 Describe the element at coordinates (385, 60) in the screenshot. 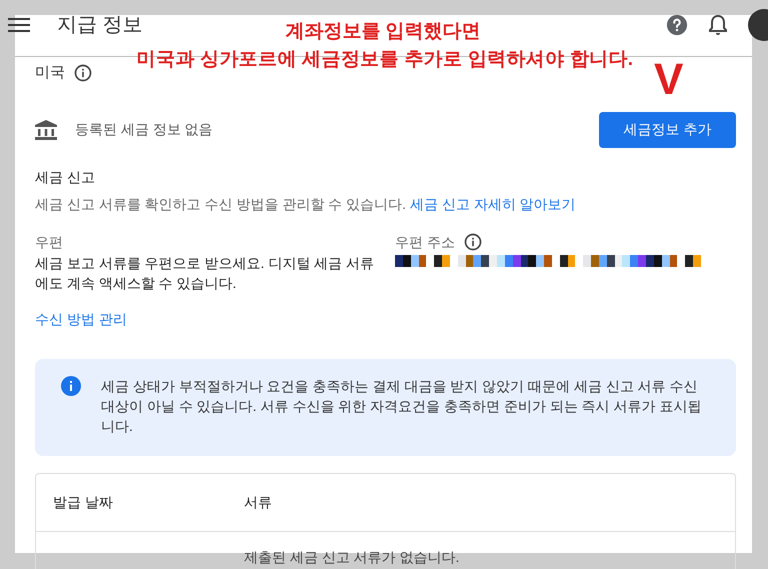

I see `annotation-text: 미국과 싱가포르에 세금정보를 추가로 입력하셔야 합니다.` at that location.